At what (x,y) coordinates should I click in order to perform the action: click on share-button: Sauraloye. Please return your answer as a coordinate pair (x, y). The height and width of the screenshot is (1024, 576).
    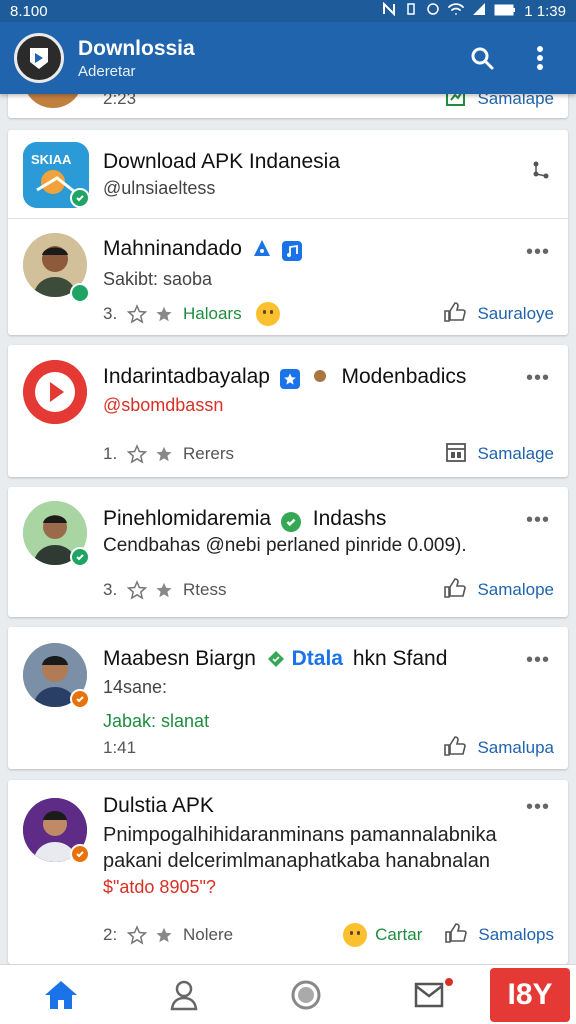
    Looking at the image, I should click on (515, 314).